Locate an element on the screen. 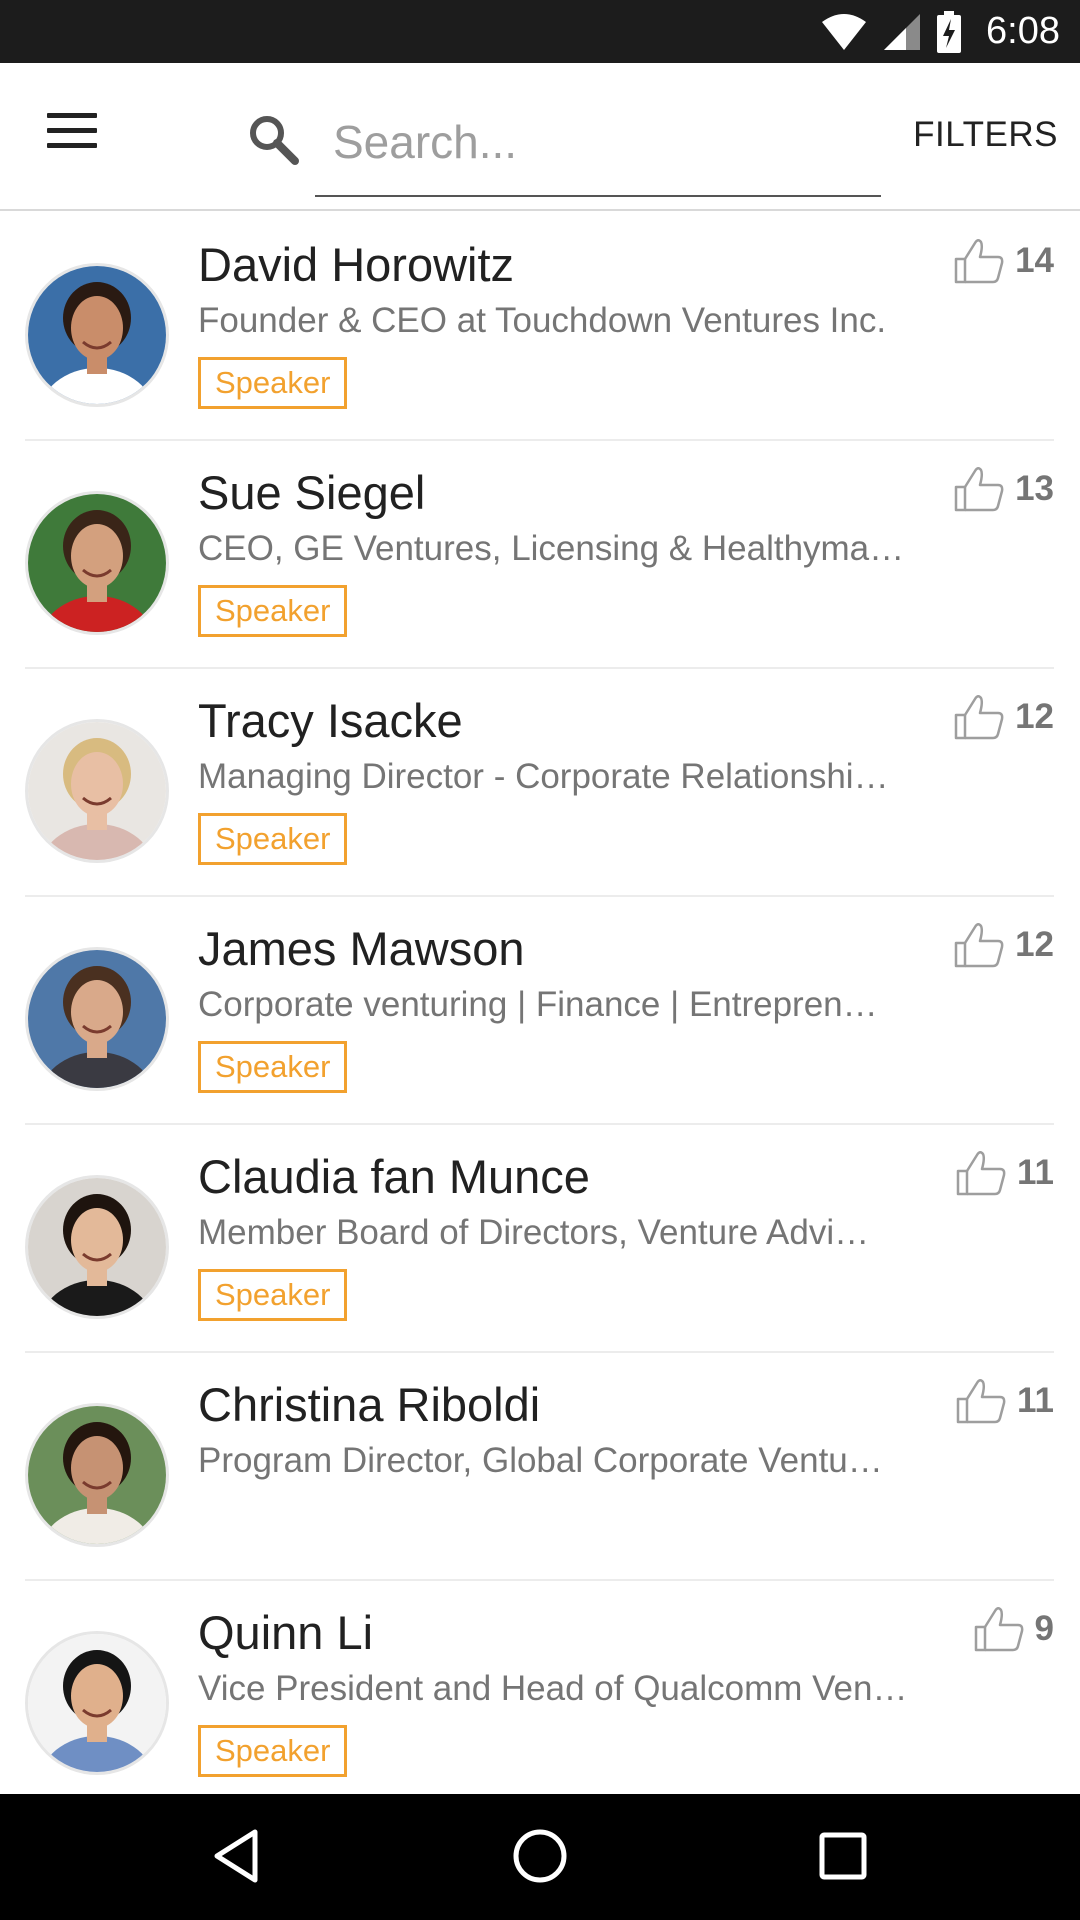  search-bar is located at coordinates (565, 145).